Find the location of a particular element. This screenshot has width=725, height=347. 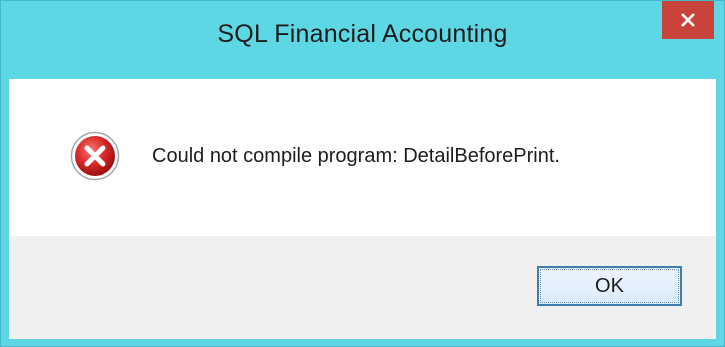

close-button is located at coordinates (688, 20).